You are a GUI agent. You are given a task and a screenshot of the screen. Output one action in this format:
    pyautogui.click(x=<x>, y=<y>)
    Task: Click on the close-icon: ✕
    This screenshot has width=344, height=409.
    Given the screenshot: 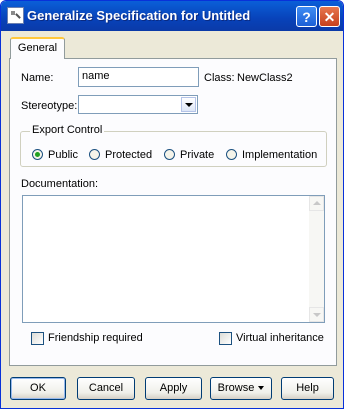 What is the action you would take?
    pyautogui.click(x=329, y=16)
    